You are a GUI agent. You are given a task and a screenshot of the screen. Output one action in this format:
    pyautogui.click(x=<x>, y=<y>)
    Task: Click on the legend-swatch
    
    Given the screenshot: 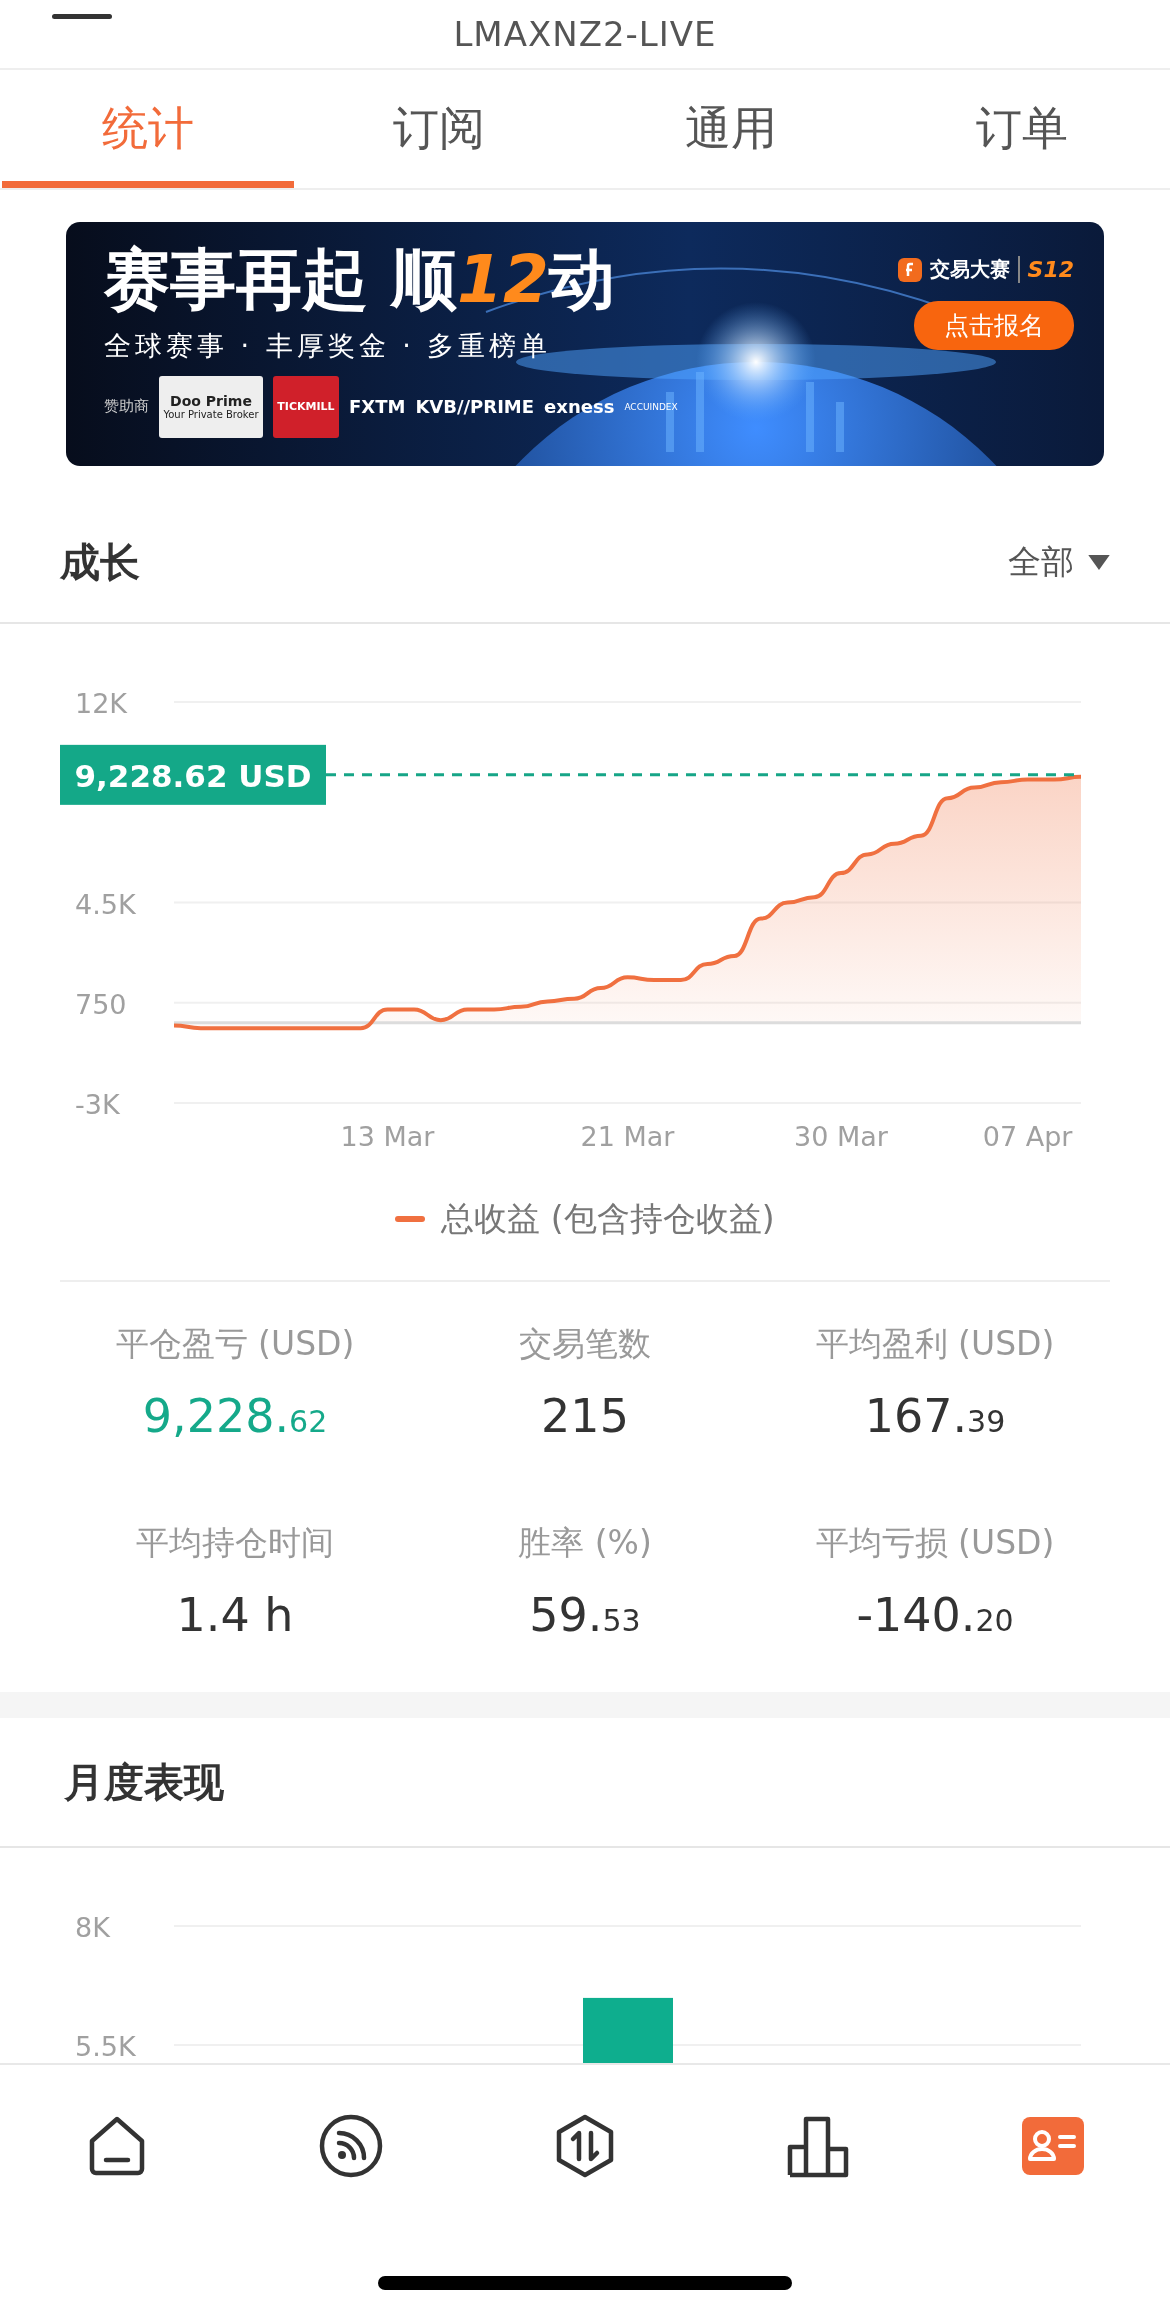 What is the action you would take?
    pyautogui.click(x=410, y=1219)
    